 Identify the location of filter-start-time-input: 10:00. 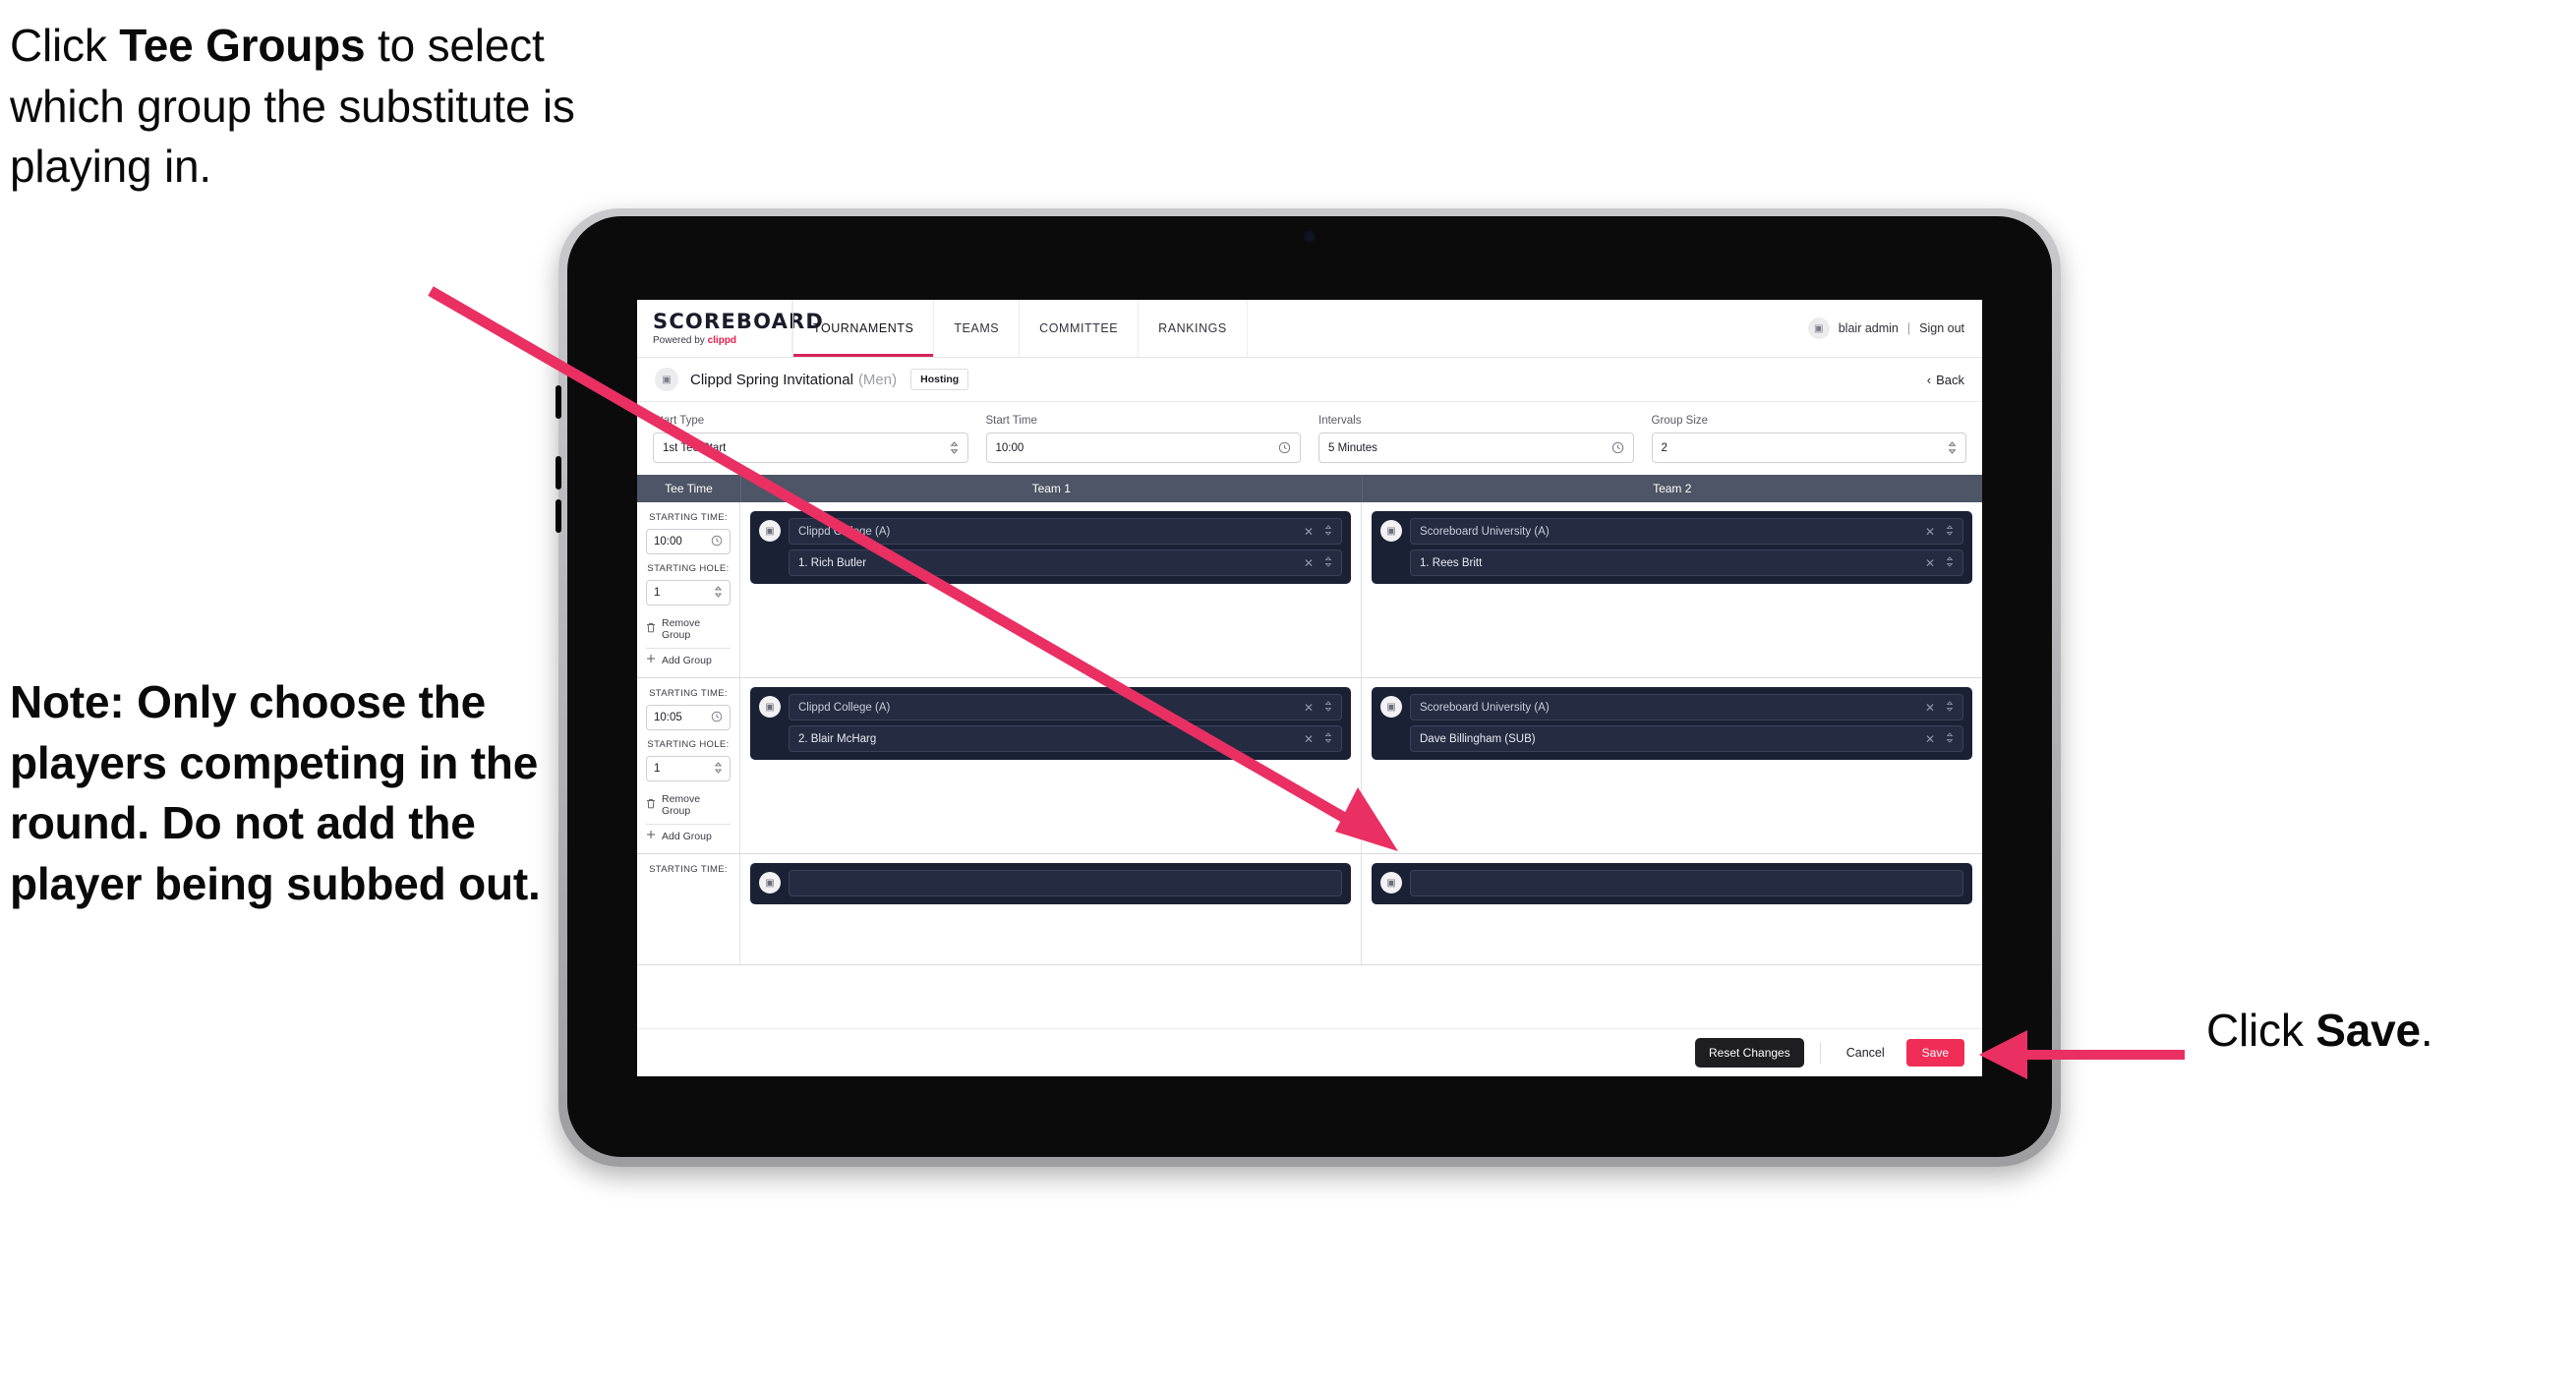
(1143, 448).